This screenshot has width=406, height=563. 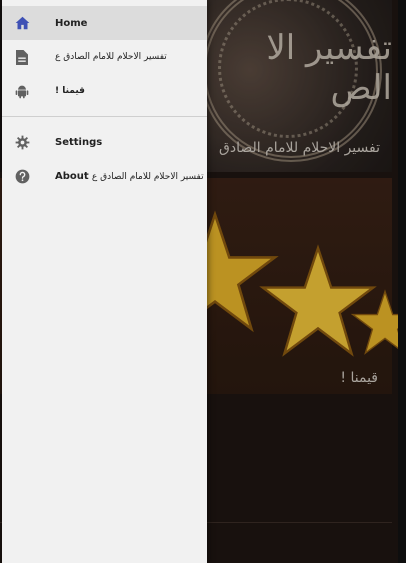 I want to click on home-icon, so click(x=22, y=23).